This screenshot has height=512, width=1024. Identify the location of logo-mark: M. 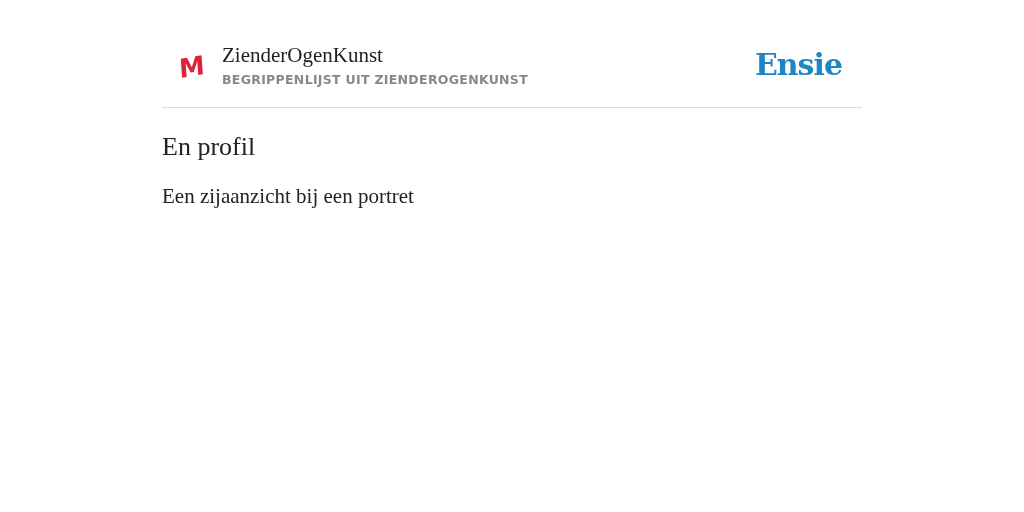
(192, 66).